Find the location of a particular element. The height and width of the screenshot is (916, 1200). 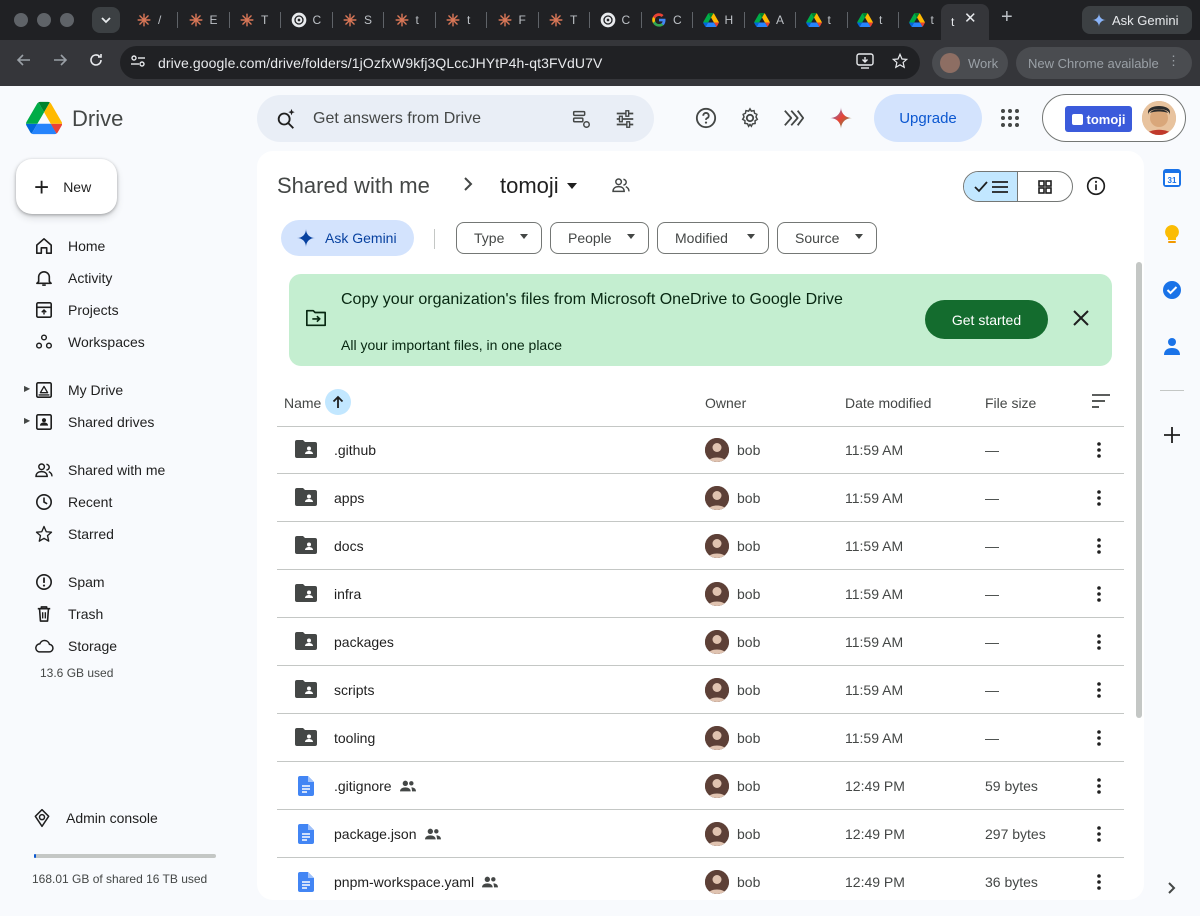

flows-icon is located at coordinates (794, 118).